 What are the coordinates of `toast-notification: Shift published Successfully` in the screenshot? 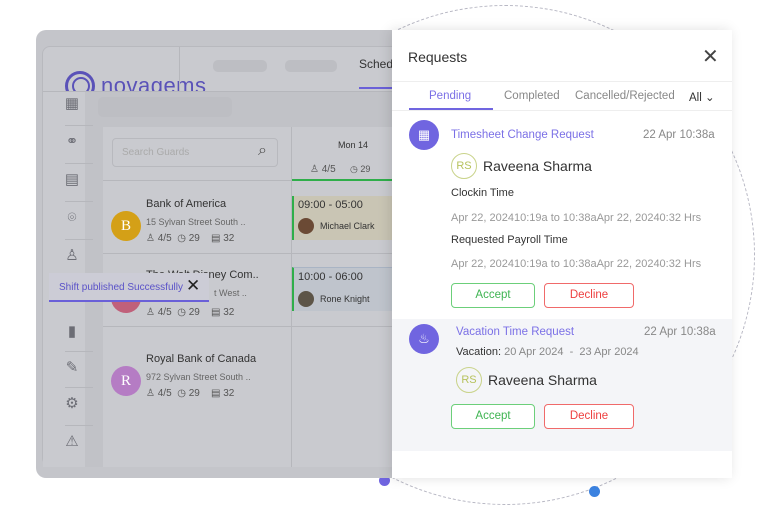 It's located at (129, 287).